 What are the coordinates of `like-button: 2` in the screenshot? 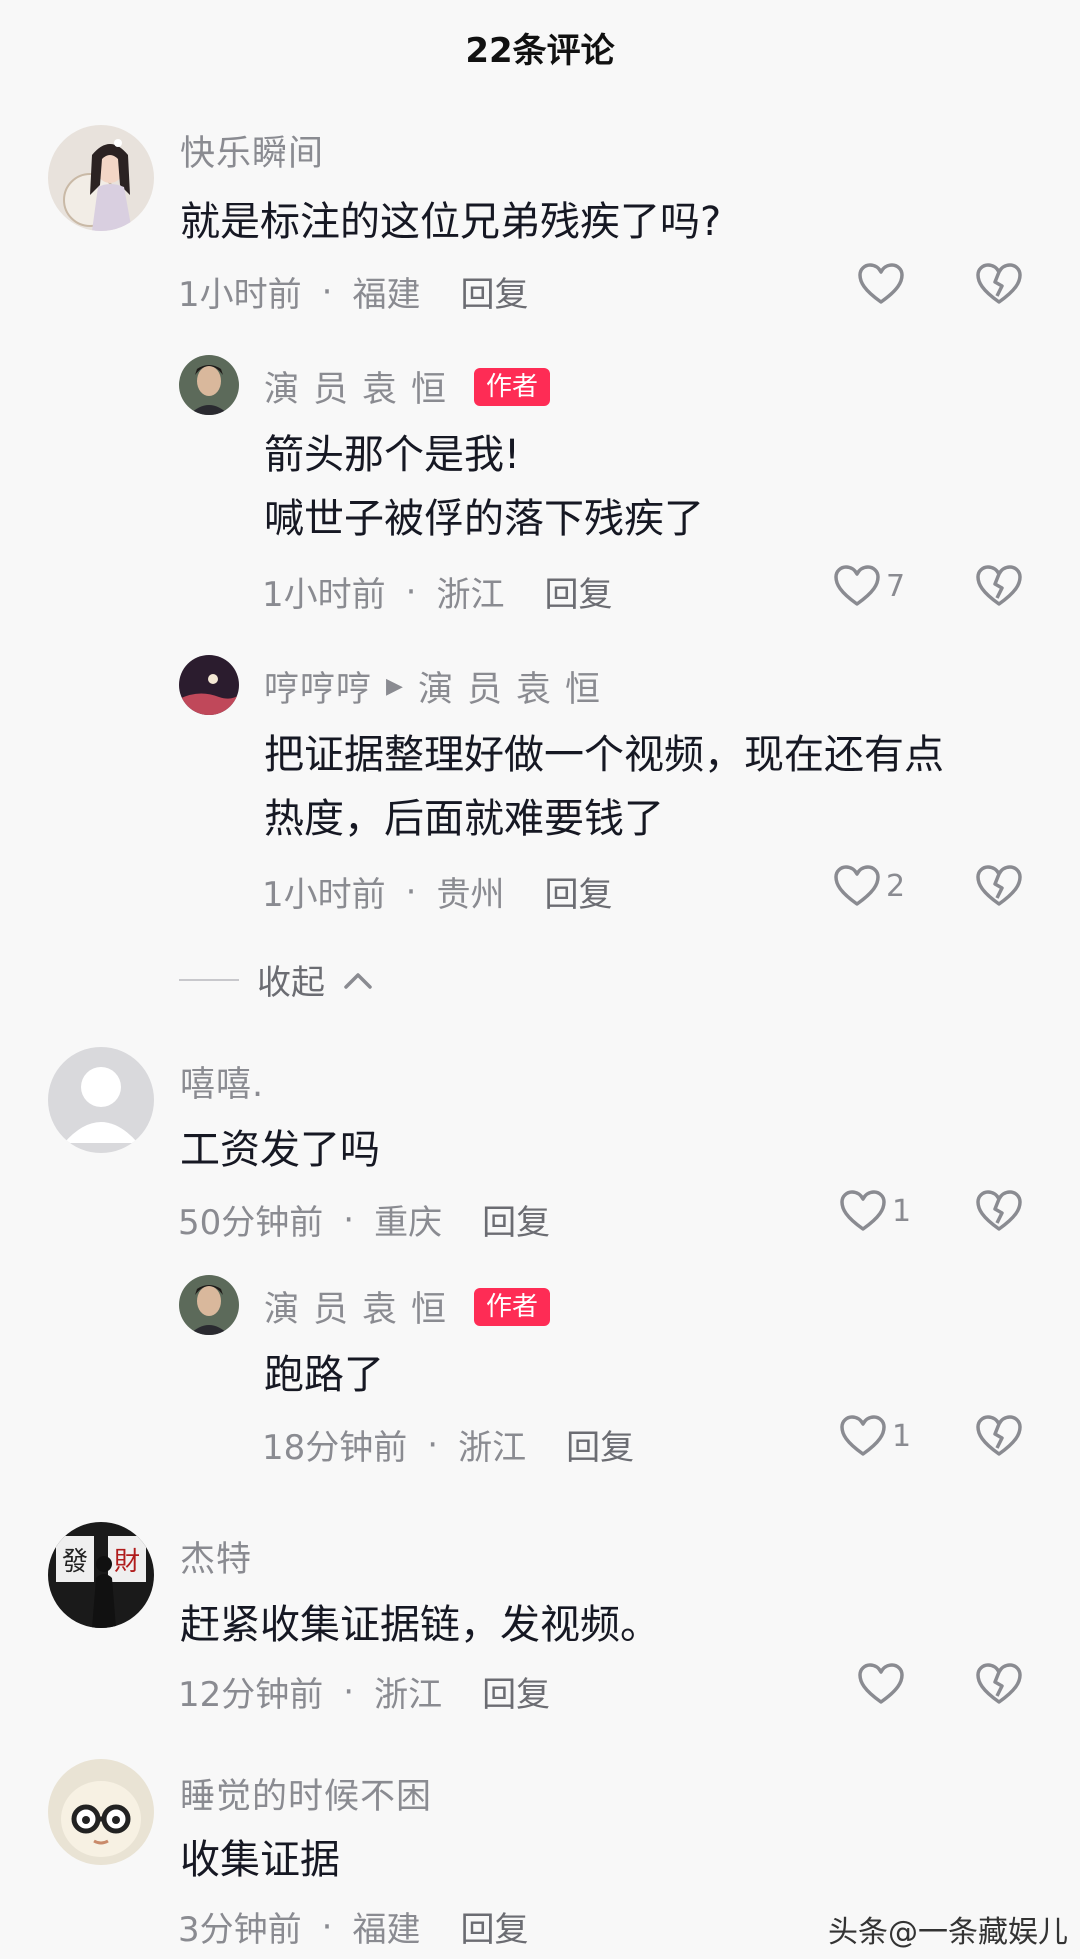 It's located at (869, 886).